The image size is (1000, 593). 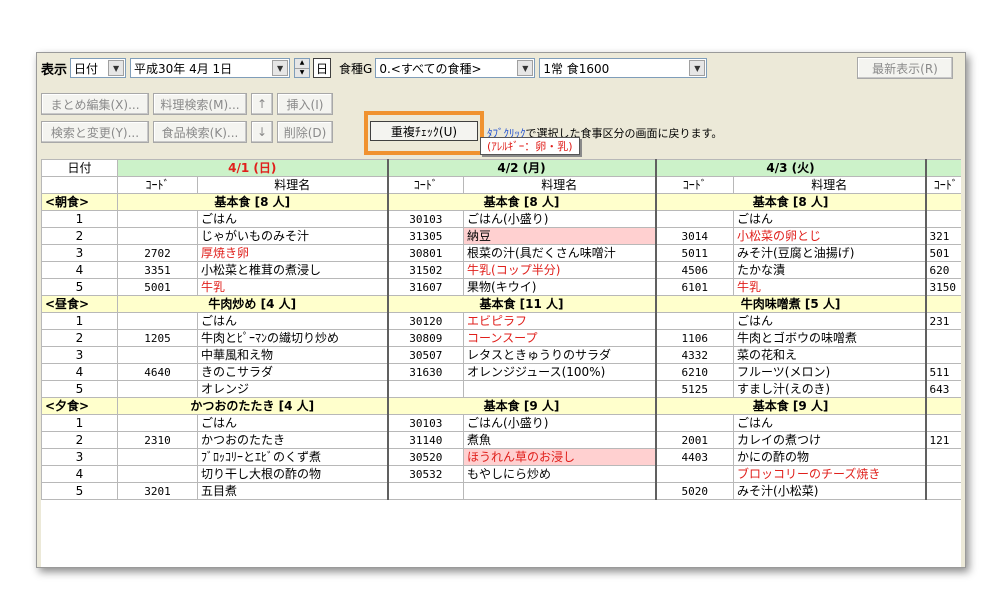 I want to click on day-unit-box: 日, so click(x=322, y=68).